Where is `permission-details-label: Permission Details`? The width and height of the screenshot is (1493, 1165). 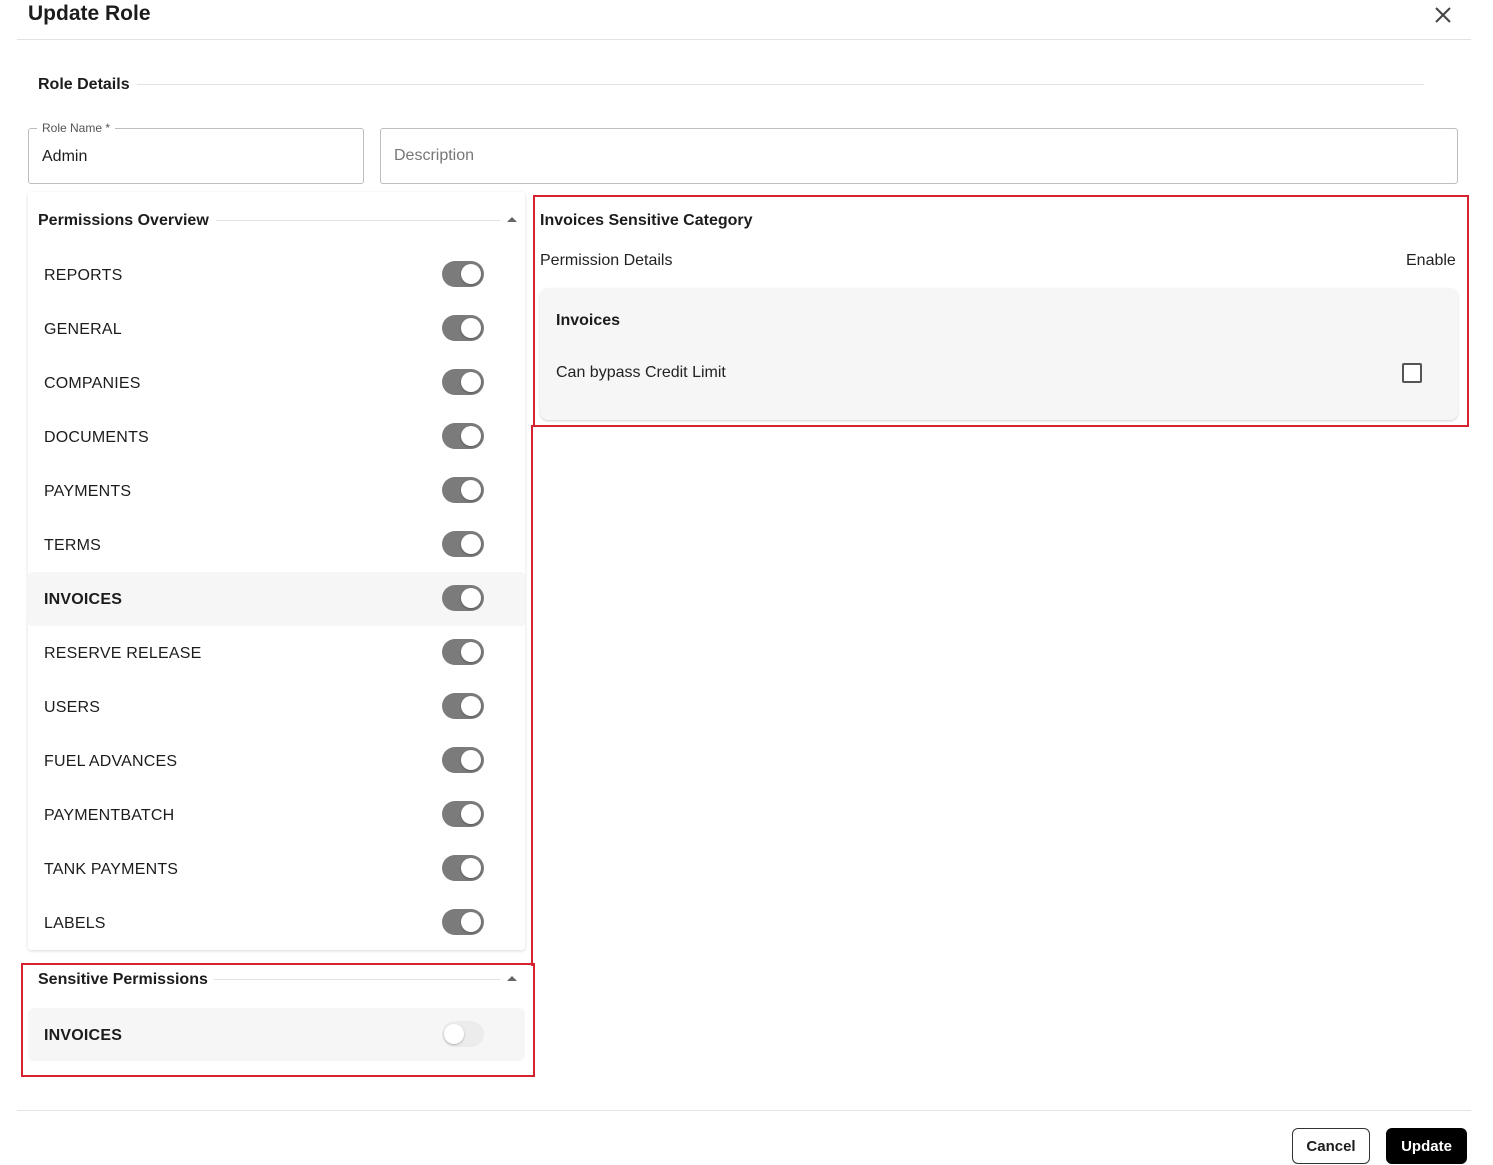 permission-details-label: Permission Details is located at coordinates (606, 260).